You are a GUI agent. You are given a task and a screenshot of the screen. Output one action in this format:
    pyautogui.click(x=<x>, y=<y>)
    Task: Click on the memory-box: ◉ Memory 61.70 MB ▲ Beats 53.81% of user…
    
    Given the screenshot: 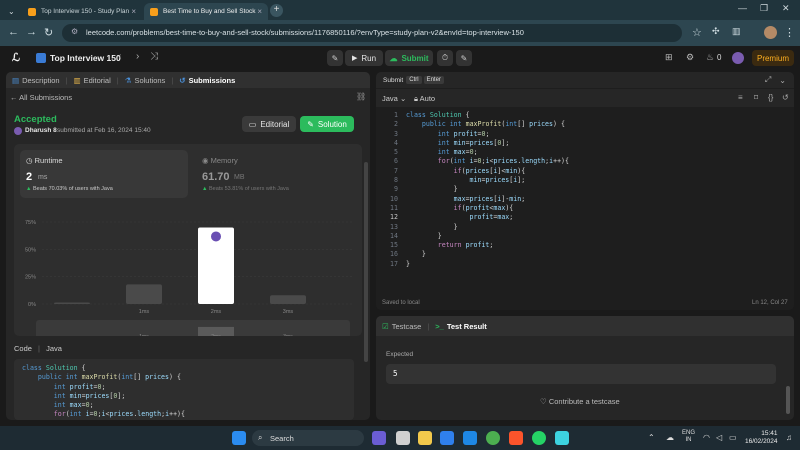 What is the action you would take?
    pyautogui.click(x=276, y=174)
    